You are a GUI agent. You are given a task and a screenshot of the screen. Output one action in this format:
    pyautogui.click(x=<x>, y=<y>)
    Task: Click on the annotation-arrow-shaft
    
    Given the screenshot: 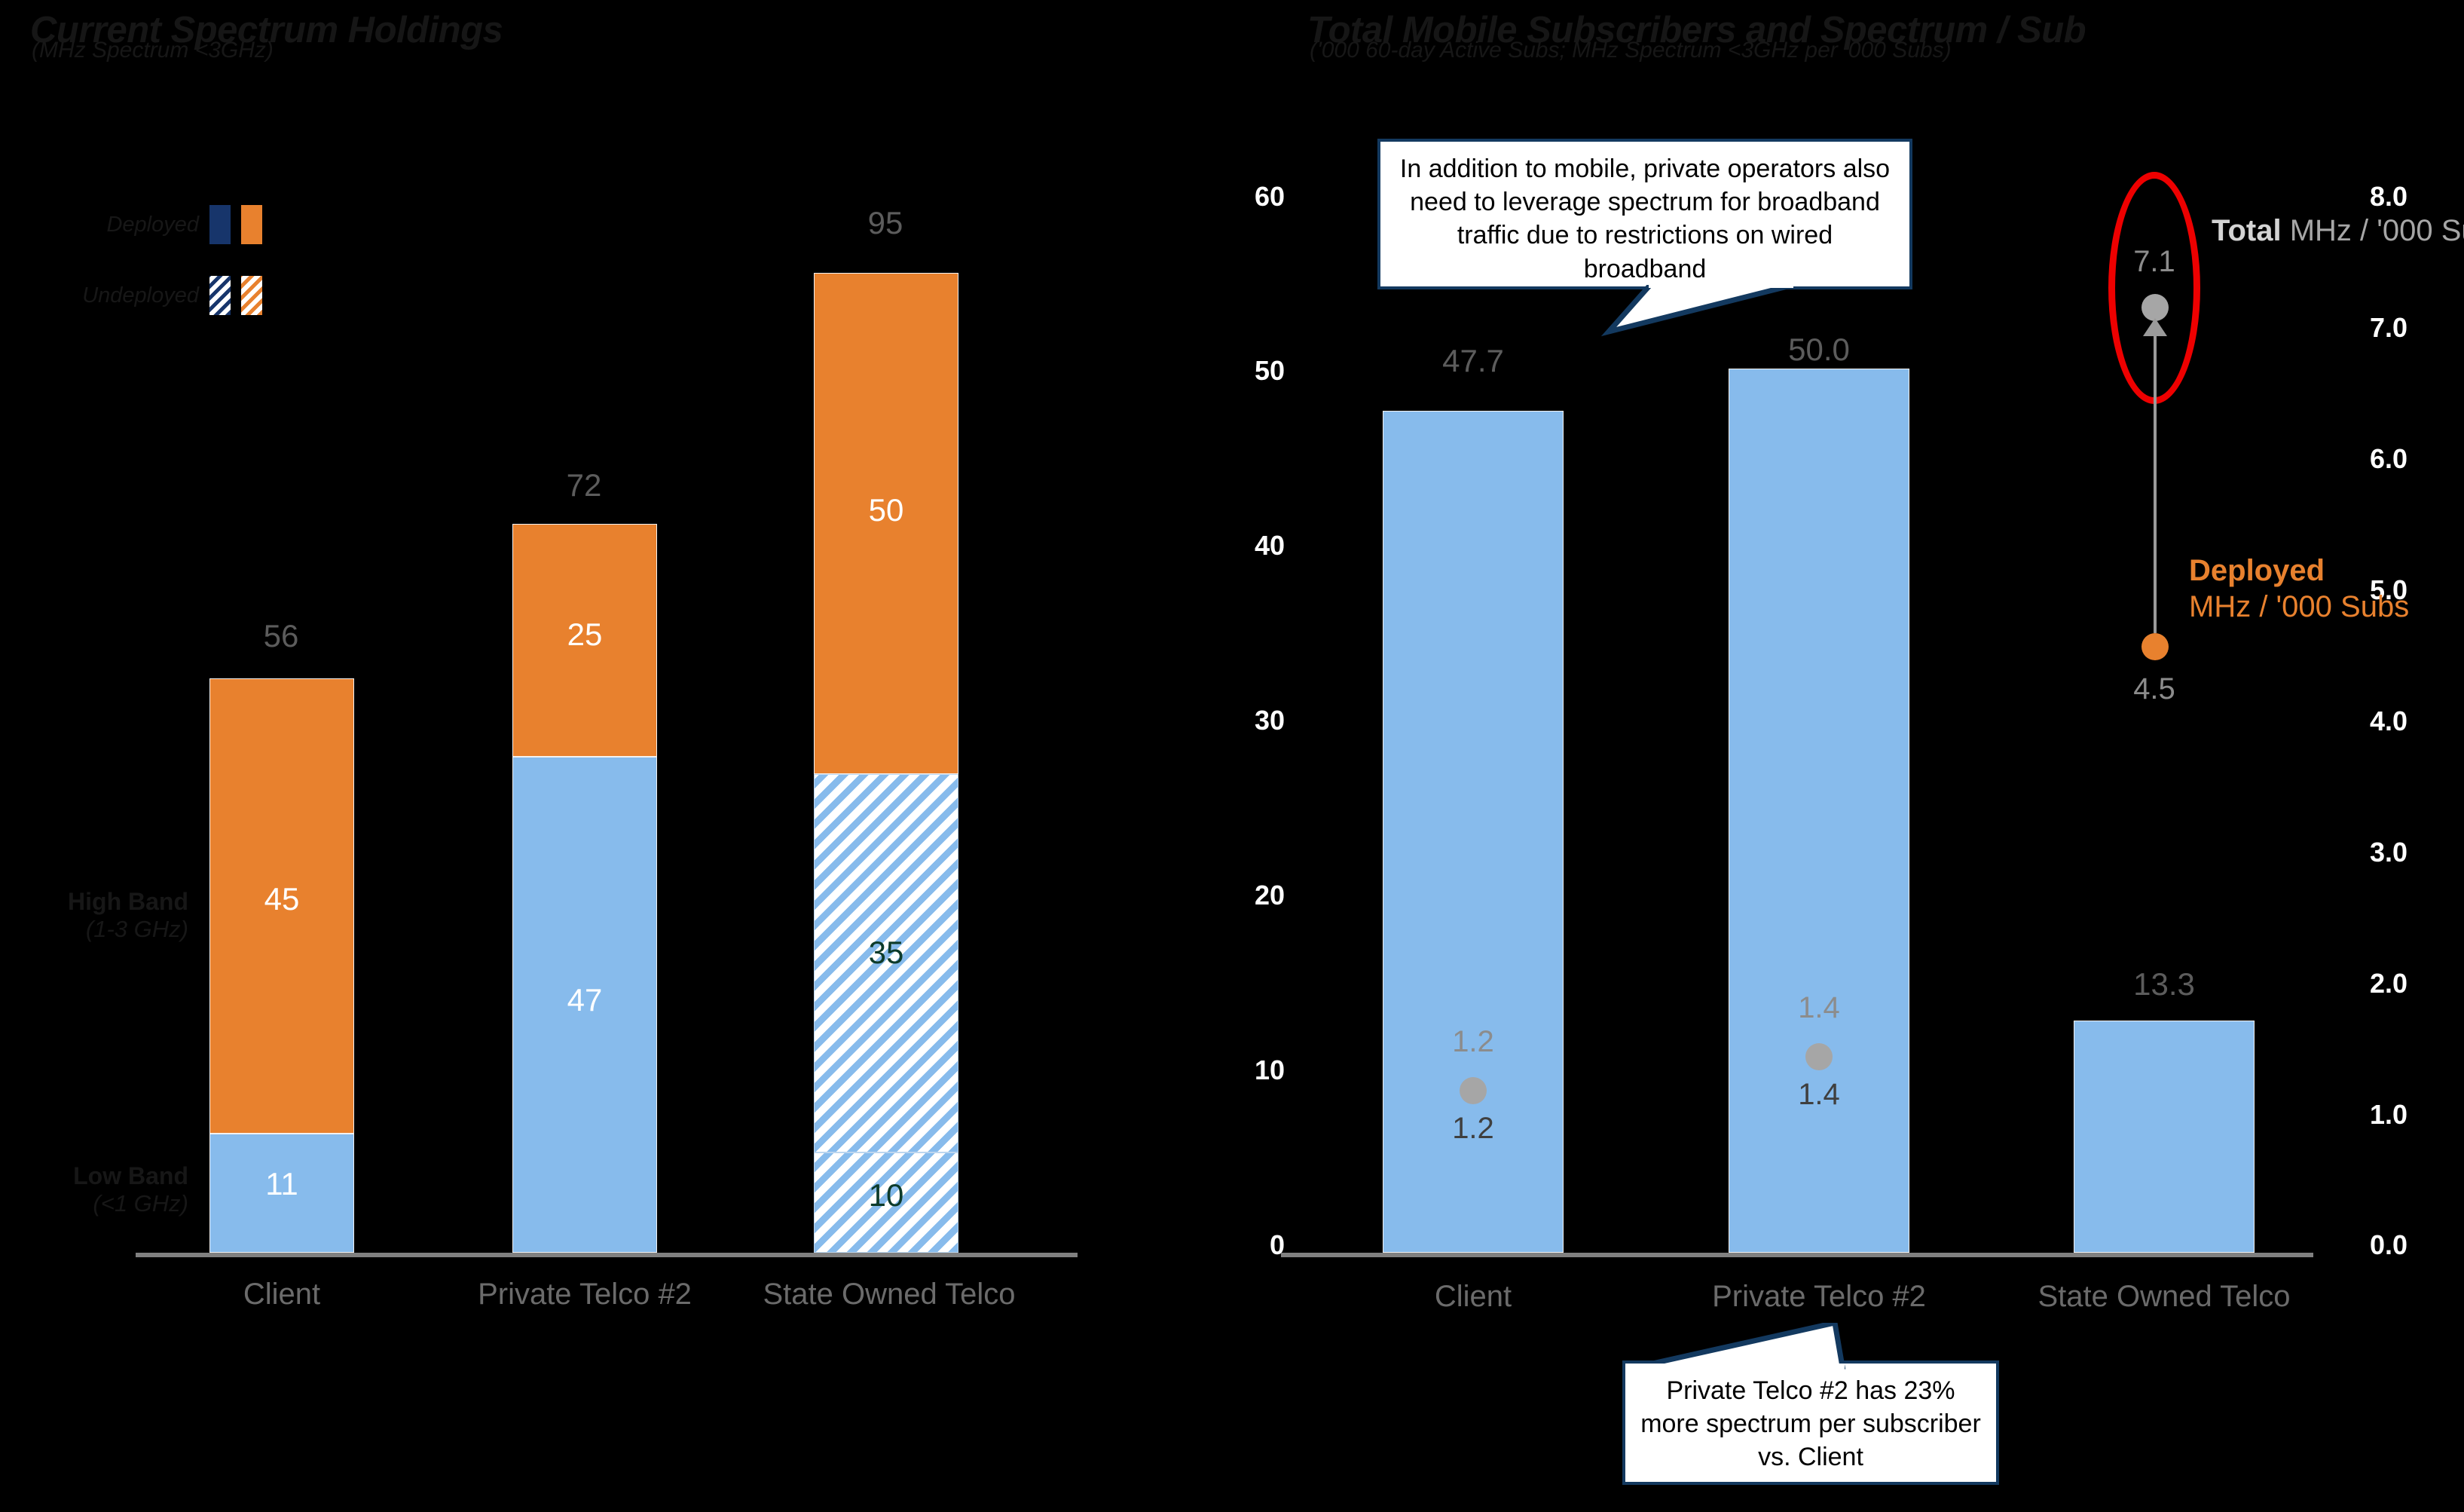 What is the action you would take?
    pyautogui.click(x=2155, y=482)
    